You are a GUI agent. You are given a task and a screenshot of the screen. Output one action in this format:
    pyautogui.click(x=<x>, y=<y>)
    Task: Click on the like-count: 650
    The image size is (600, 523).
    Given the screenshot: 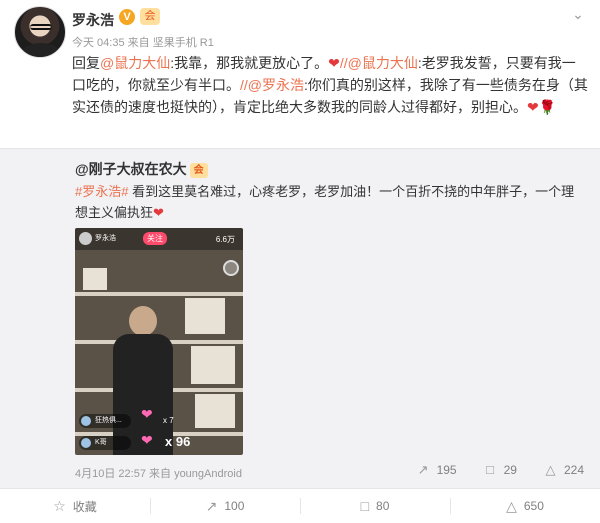 What is the action you would take?
    pyautogui.click(x=533, y=506)
    